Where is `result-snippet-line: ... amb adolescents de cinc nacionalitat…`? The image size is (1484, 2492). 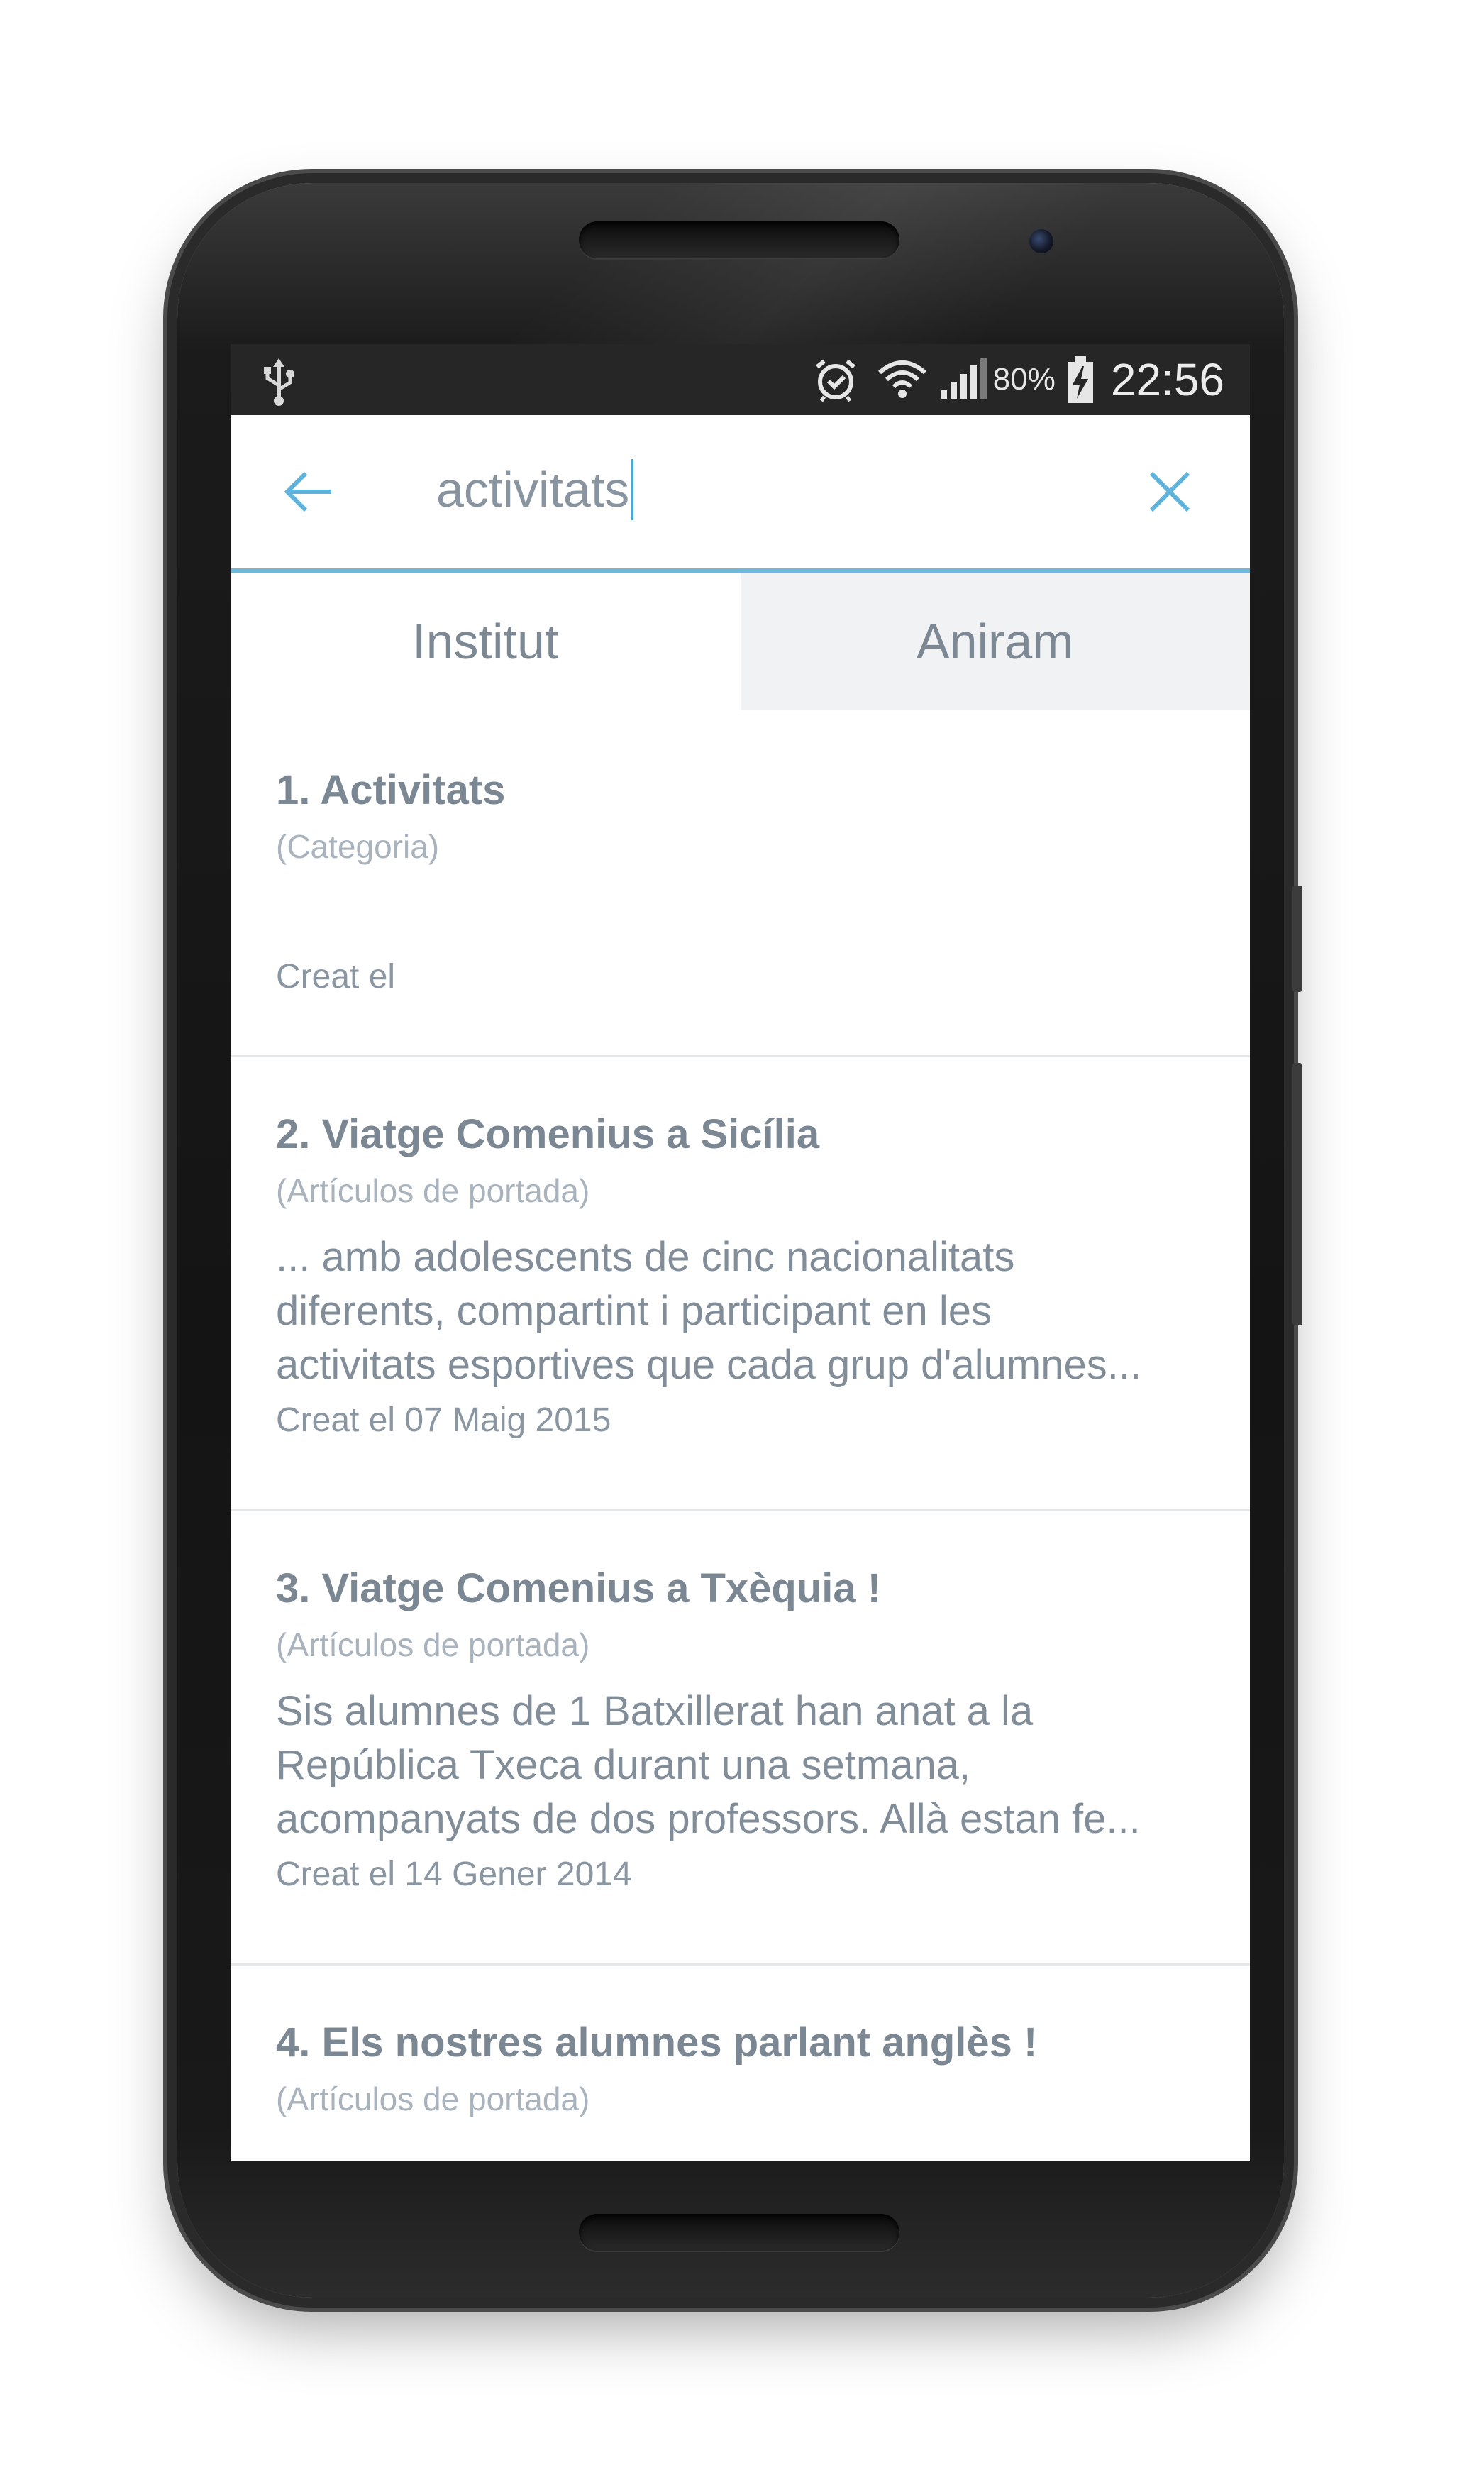 result-snippet-line: ... amb adolescents de cinc nacionalitat… is located at coordinates (646, 1257).